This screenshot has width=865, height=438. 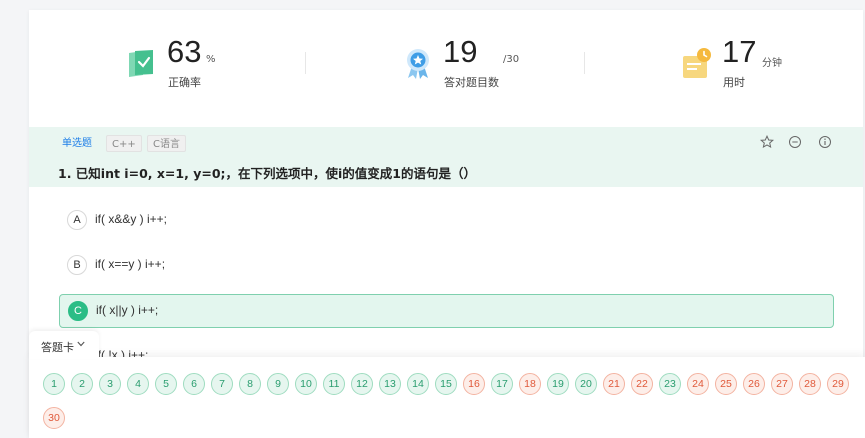 What do you see at coordinates (81, 344) in the screenshot?
I see `chevron-down-icon` at bounding box center [81, 344].